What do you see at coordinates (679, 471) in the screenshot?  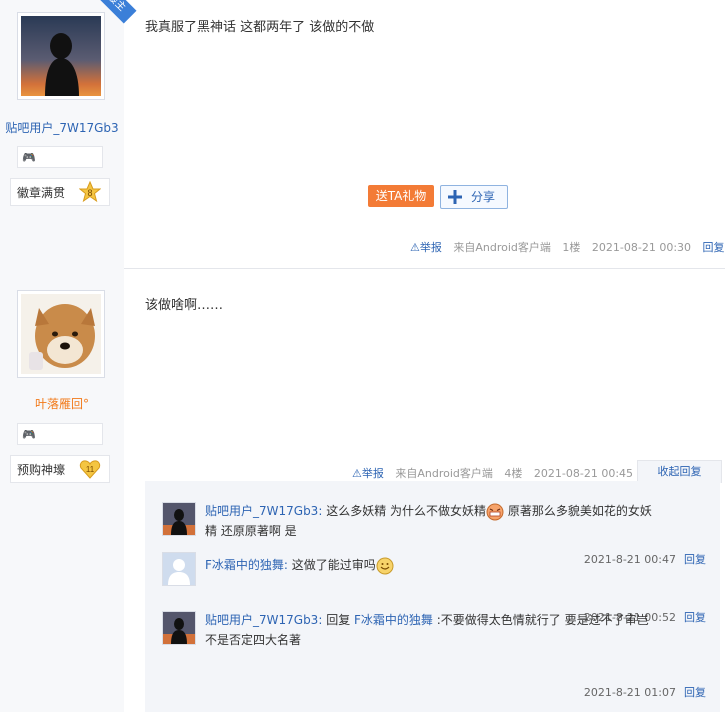 I see `collapse-replies-button: 收起回复` at bounding box center [679, 471].